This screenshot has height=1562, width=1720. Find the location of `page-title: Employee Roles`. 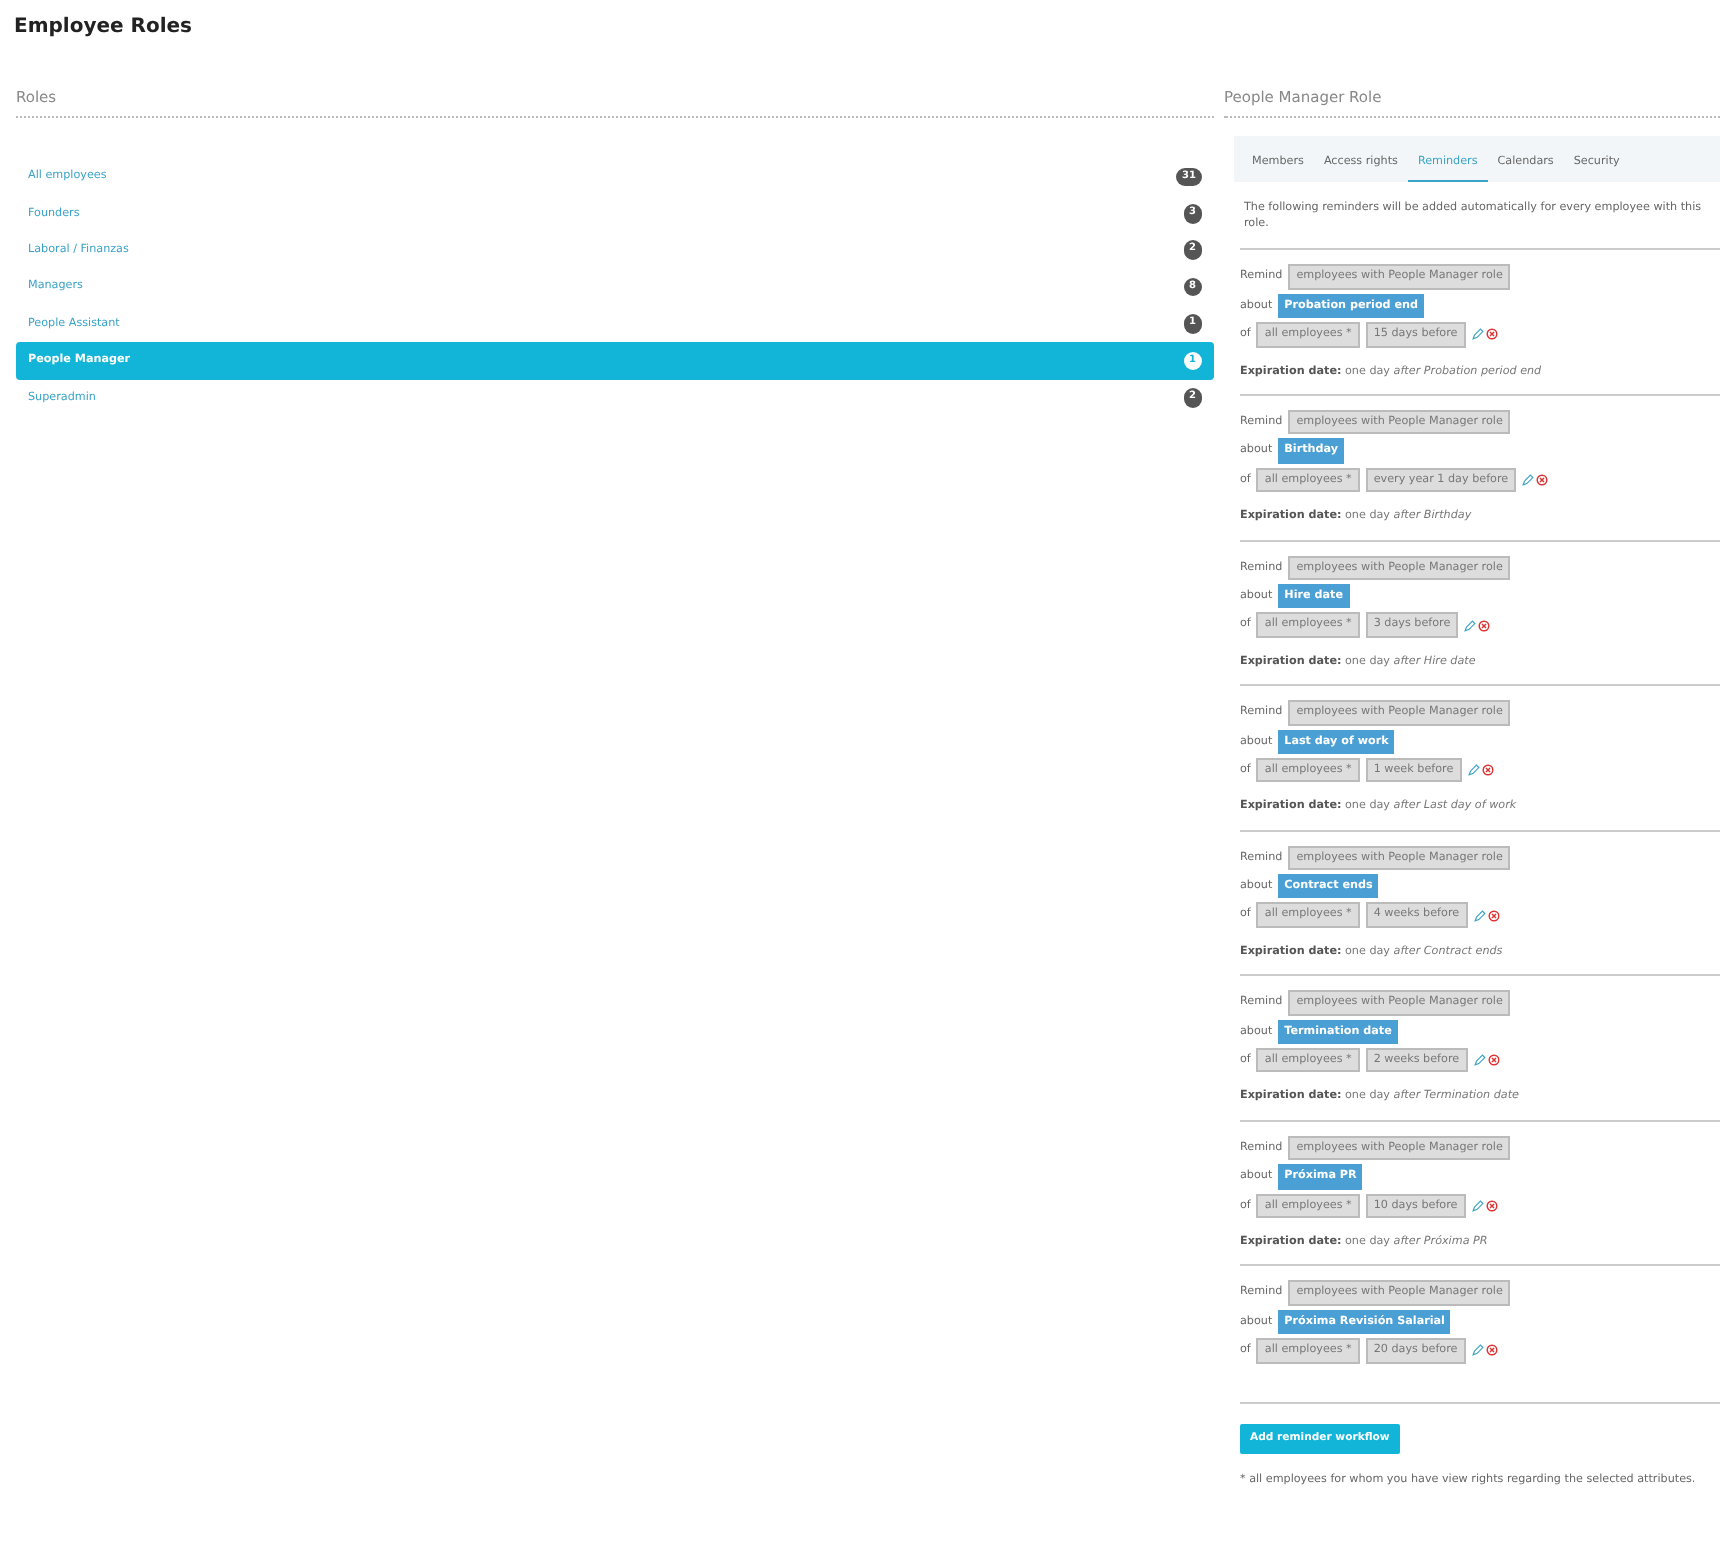

page-title: Employee Roles is located at coordinates (104, 28).